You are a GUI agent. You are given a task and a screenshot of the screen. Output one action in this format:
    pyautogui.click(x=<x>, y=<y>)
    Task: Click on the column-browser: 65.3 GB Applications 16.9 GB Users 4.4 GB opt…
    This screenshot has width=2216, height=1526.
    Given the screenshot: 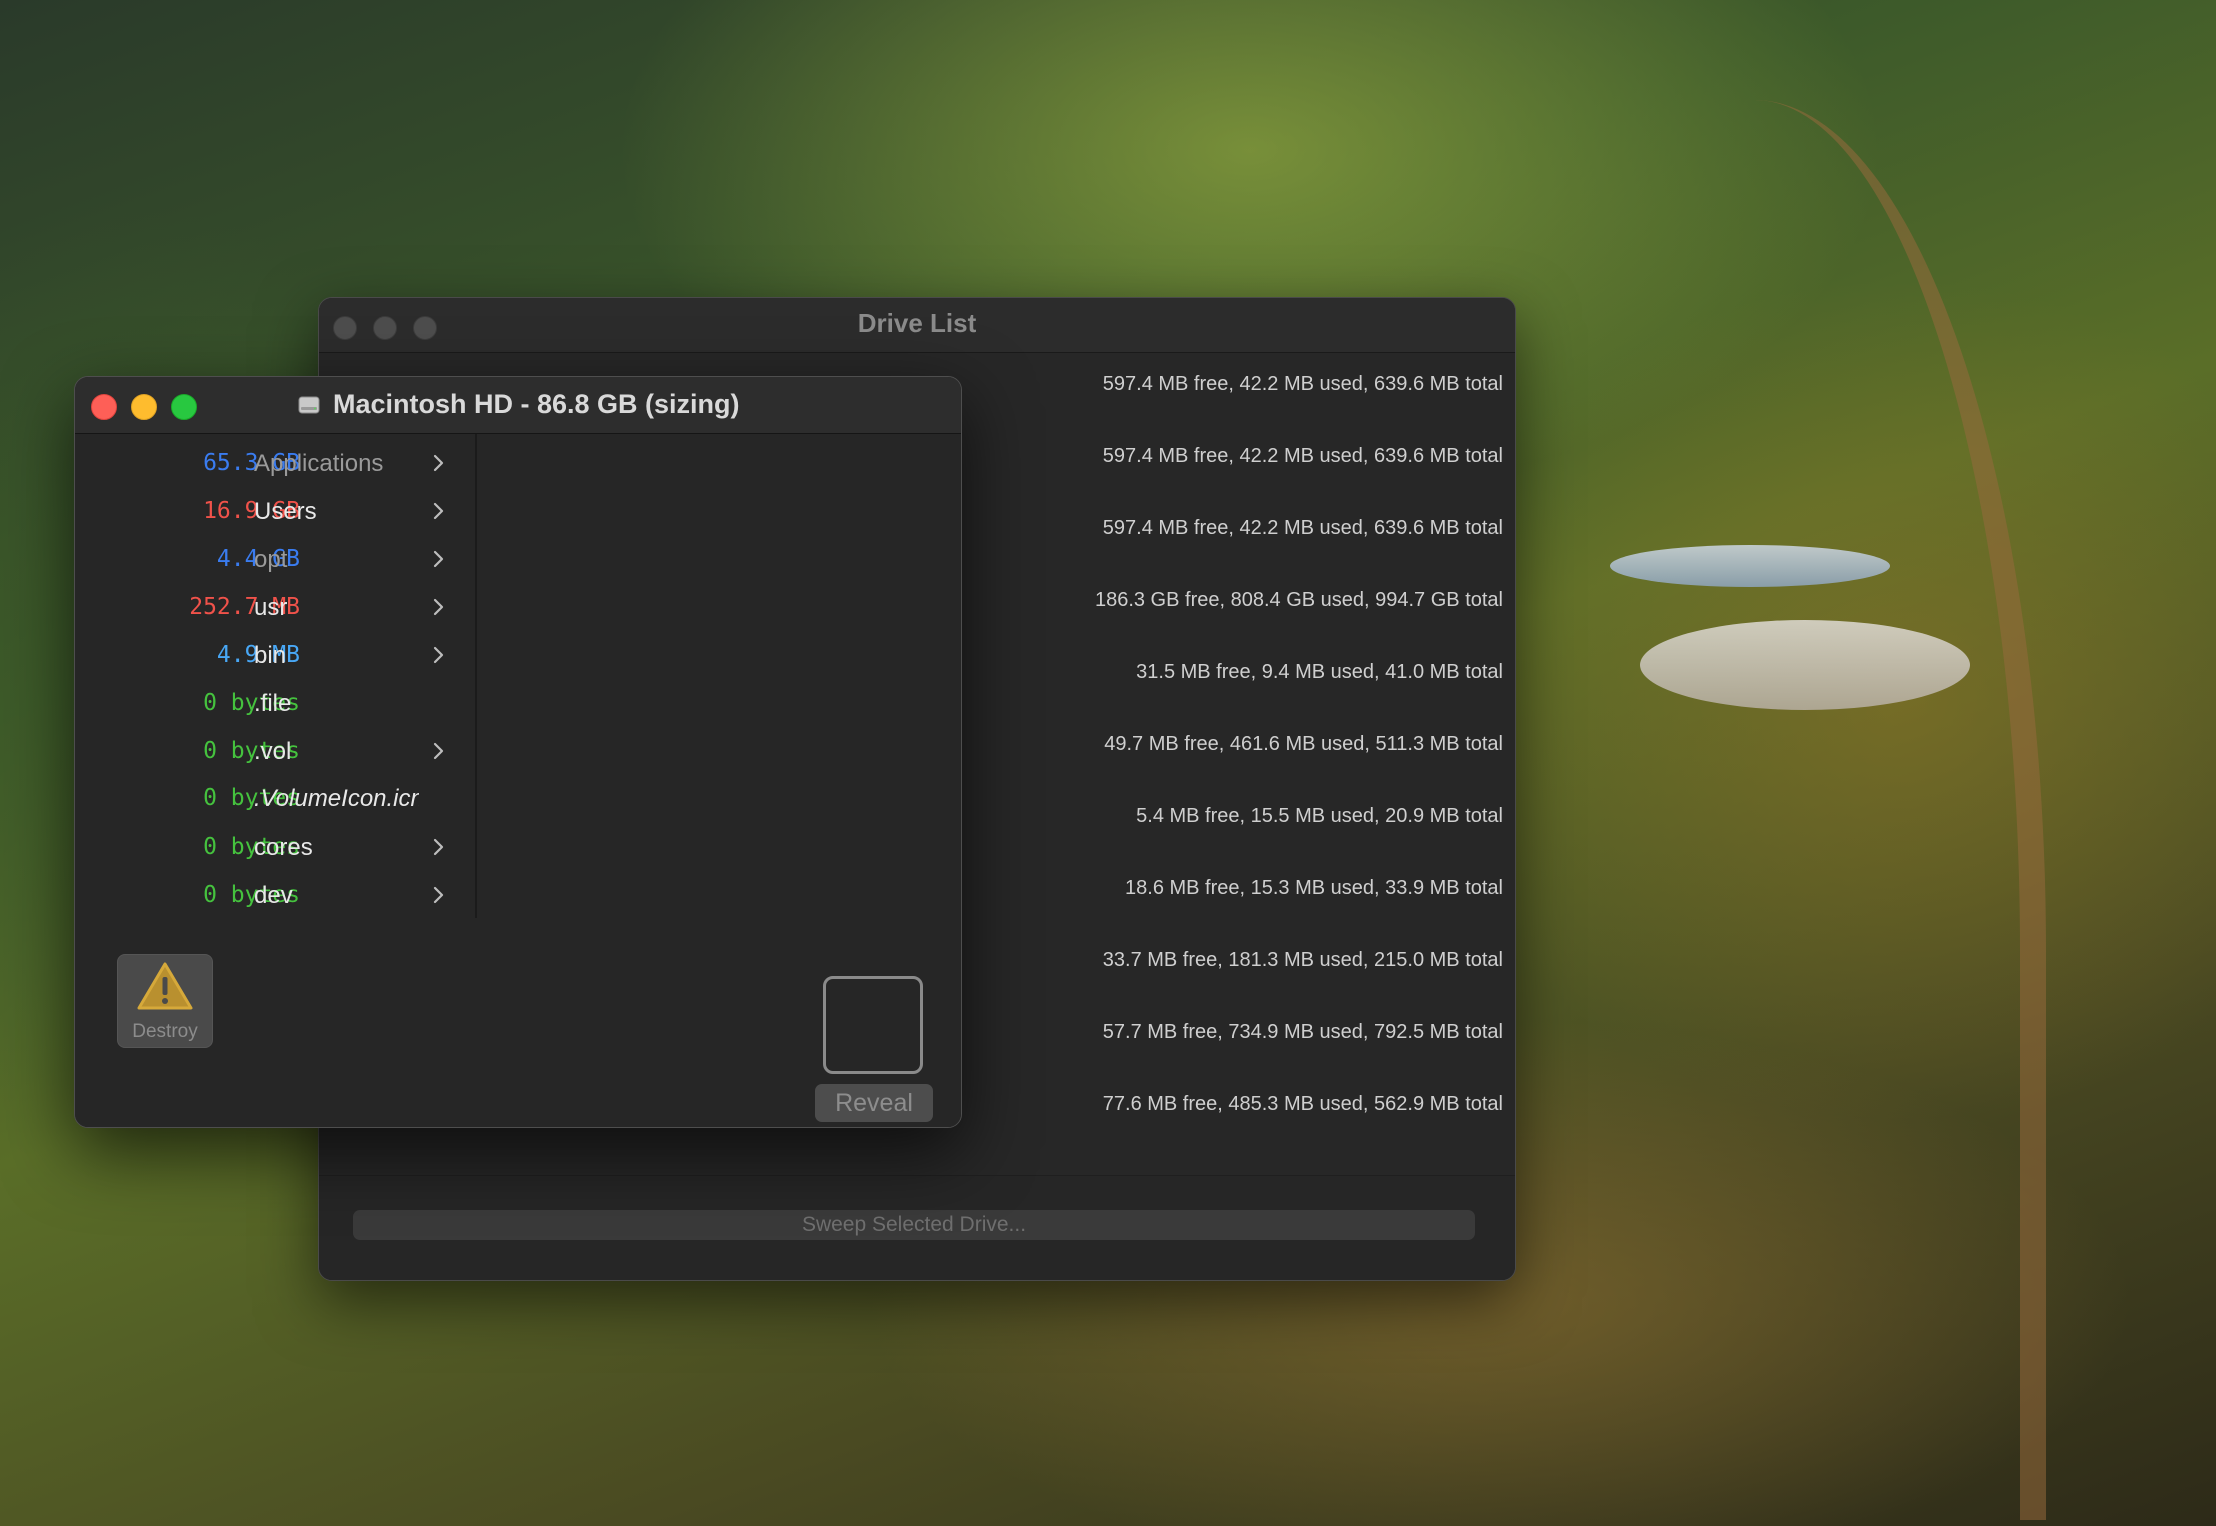 What is the action you would take?
    pyautogui.click(x=518, y=676)
    